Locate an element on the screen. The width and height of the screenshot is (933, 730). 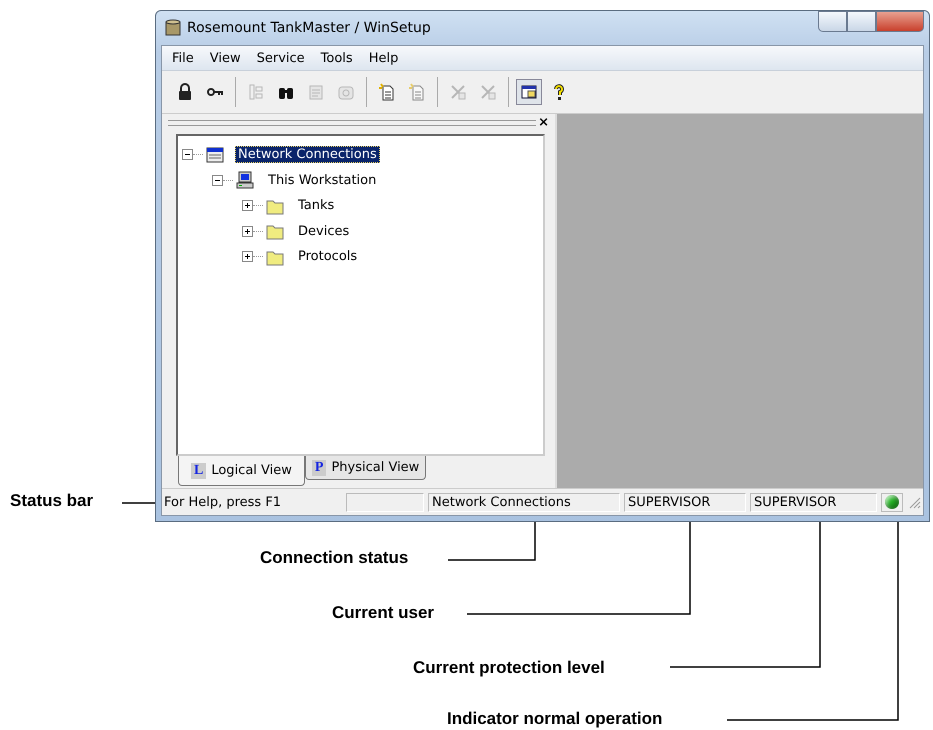
lock-icon is located at coordinates (185, 92).